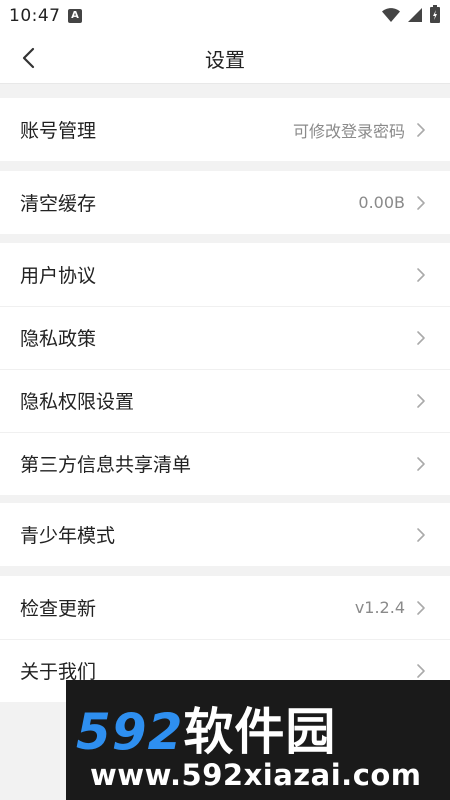 The height and width of the screenshot is (800, 450). What do you see at coordinates (130, 732) in the screenshot?
I see `watermark-number: 592` at bounding box center [130, 732].